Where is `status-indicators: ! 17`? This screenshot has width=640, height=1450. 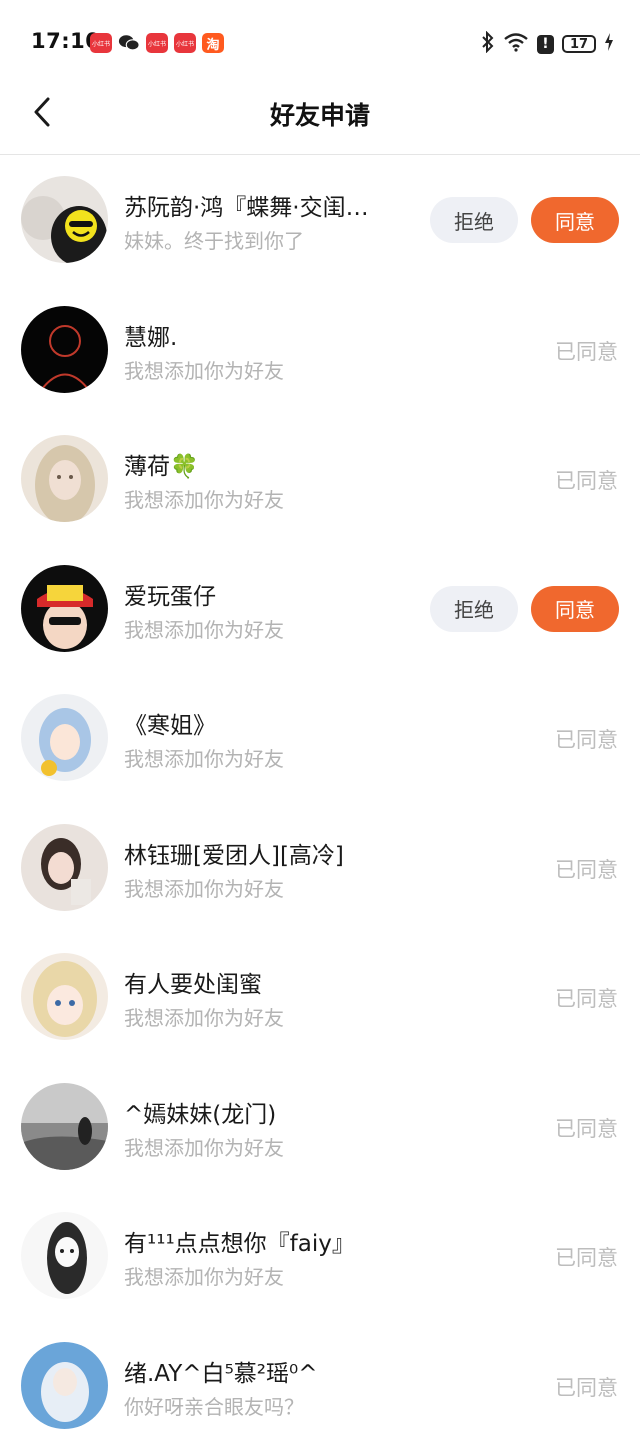
status-indicators: ! 17 is located at coordinates (547, 44).